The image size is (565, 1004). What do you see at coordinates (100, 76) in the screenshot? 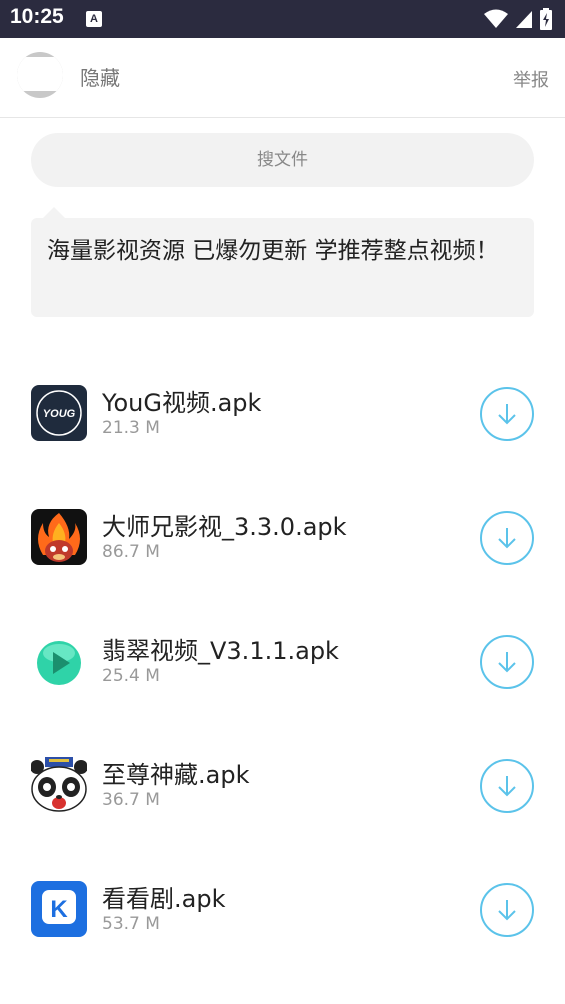
I see `hide-label: 隐藏` at bounding box center [100, 76].